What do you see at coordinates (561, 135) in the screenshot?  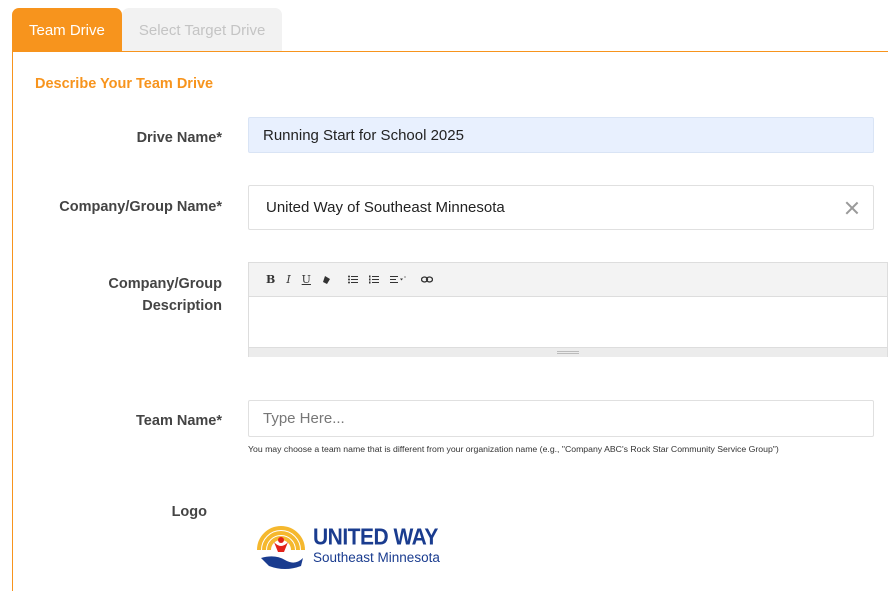 I see `drive-name-input: Running Start for School 2025` at bounding box center [561, 135].